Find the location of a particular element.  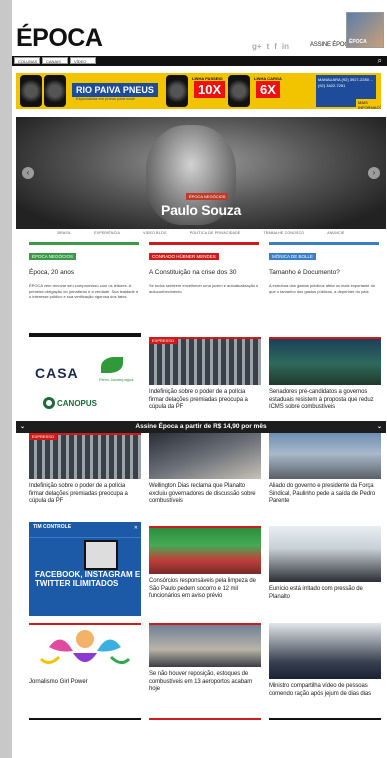

ad-casa-shopping: CASA Pleno Jacarepaguá CANOPUS is located at coordinates (85, 377).